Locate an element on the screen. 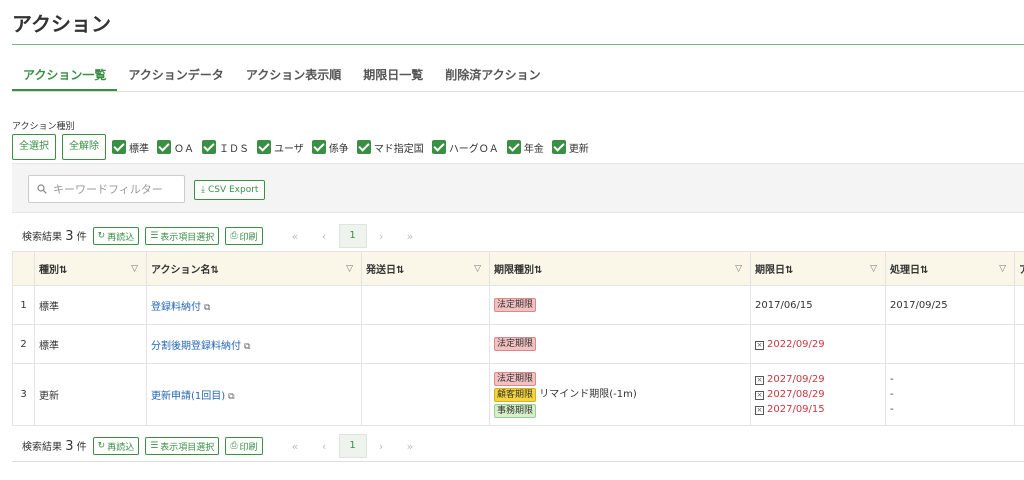  type-checkbox-user: ユーザ is located at coordinates (280, 147).